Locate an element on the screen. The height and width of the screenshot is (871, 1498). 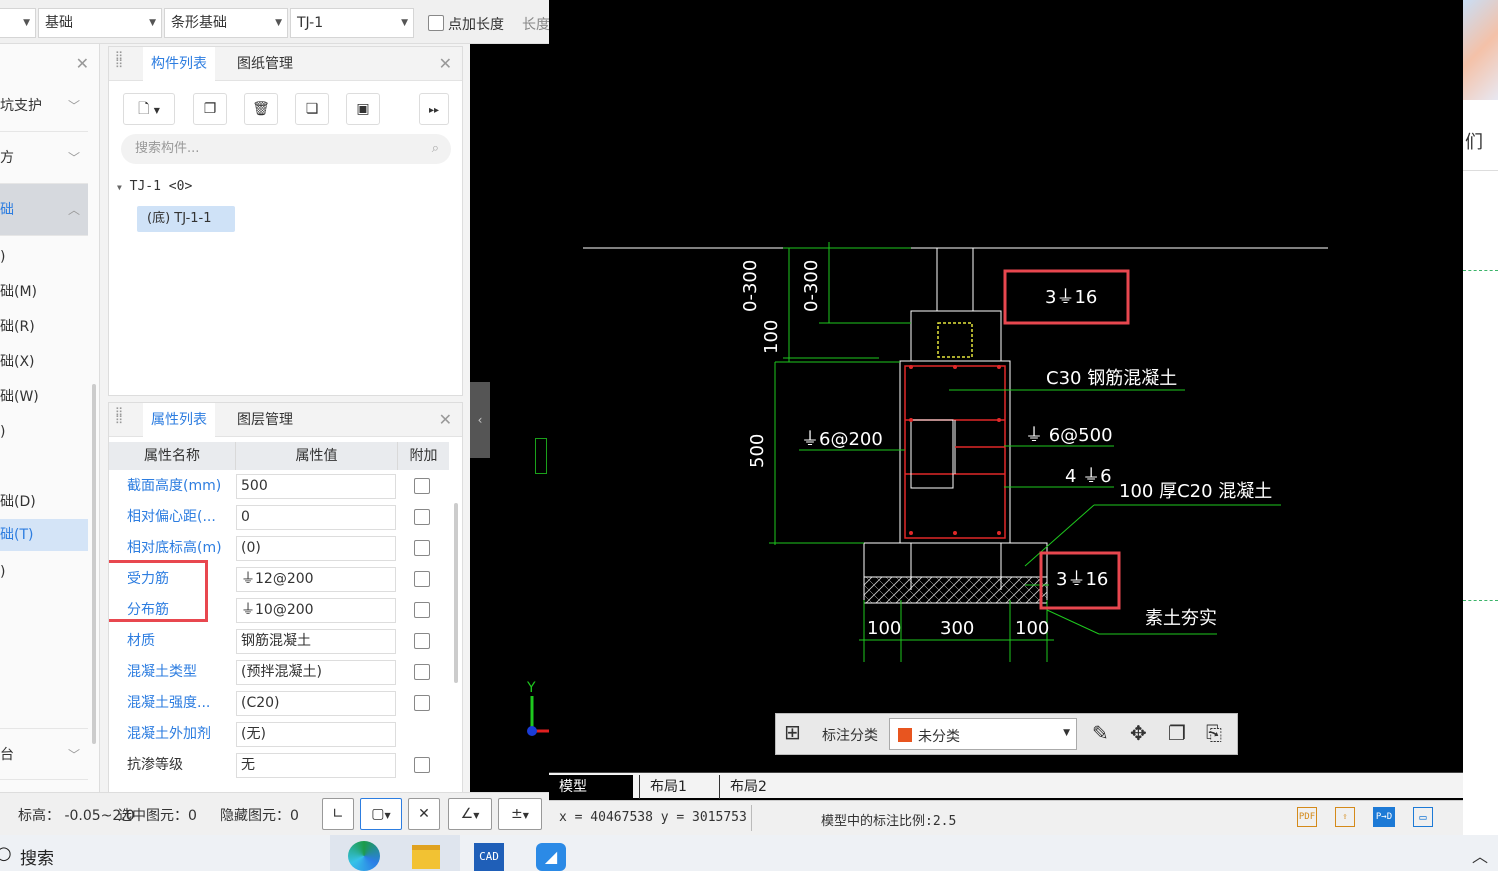
property-name: 混凝土外加剂 is located at coordinates (169, 734).